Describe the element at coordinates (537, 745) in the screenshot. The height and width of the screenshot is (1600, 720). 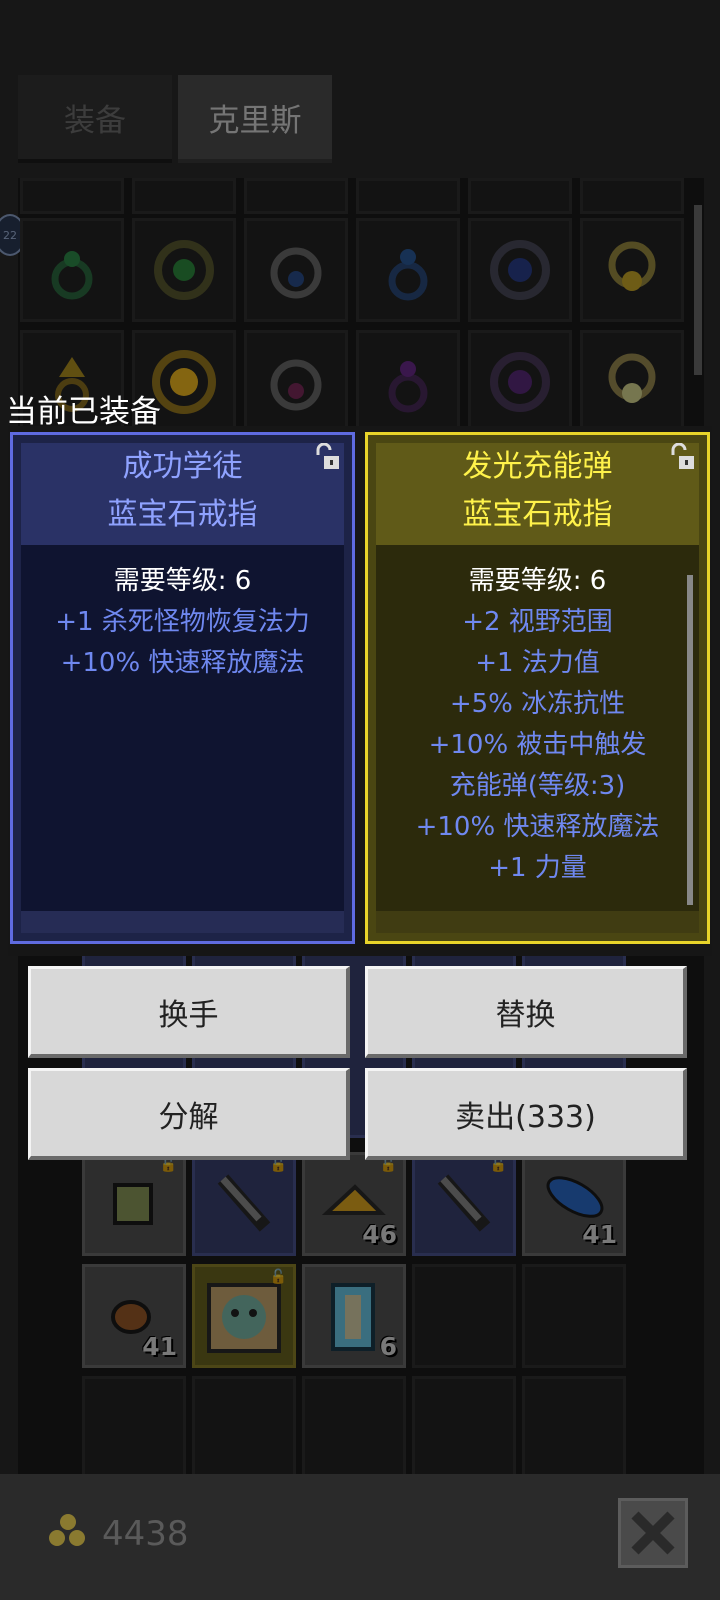
I see `stat-line: +10% 被击中触发` at that location.